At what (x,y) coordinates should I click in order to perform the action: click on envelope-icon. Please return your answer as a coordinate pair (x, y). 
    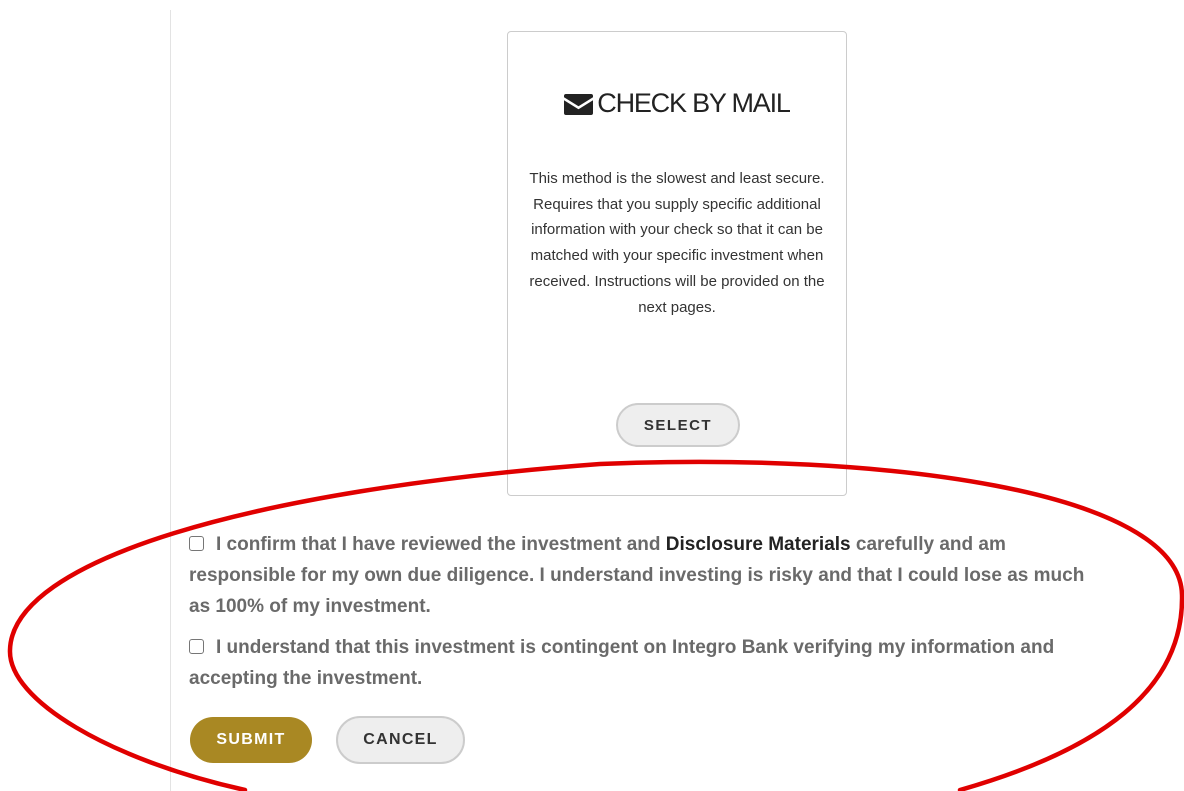
    Looking at the image, I should click on (579, 104).